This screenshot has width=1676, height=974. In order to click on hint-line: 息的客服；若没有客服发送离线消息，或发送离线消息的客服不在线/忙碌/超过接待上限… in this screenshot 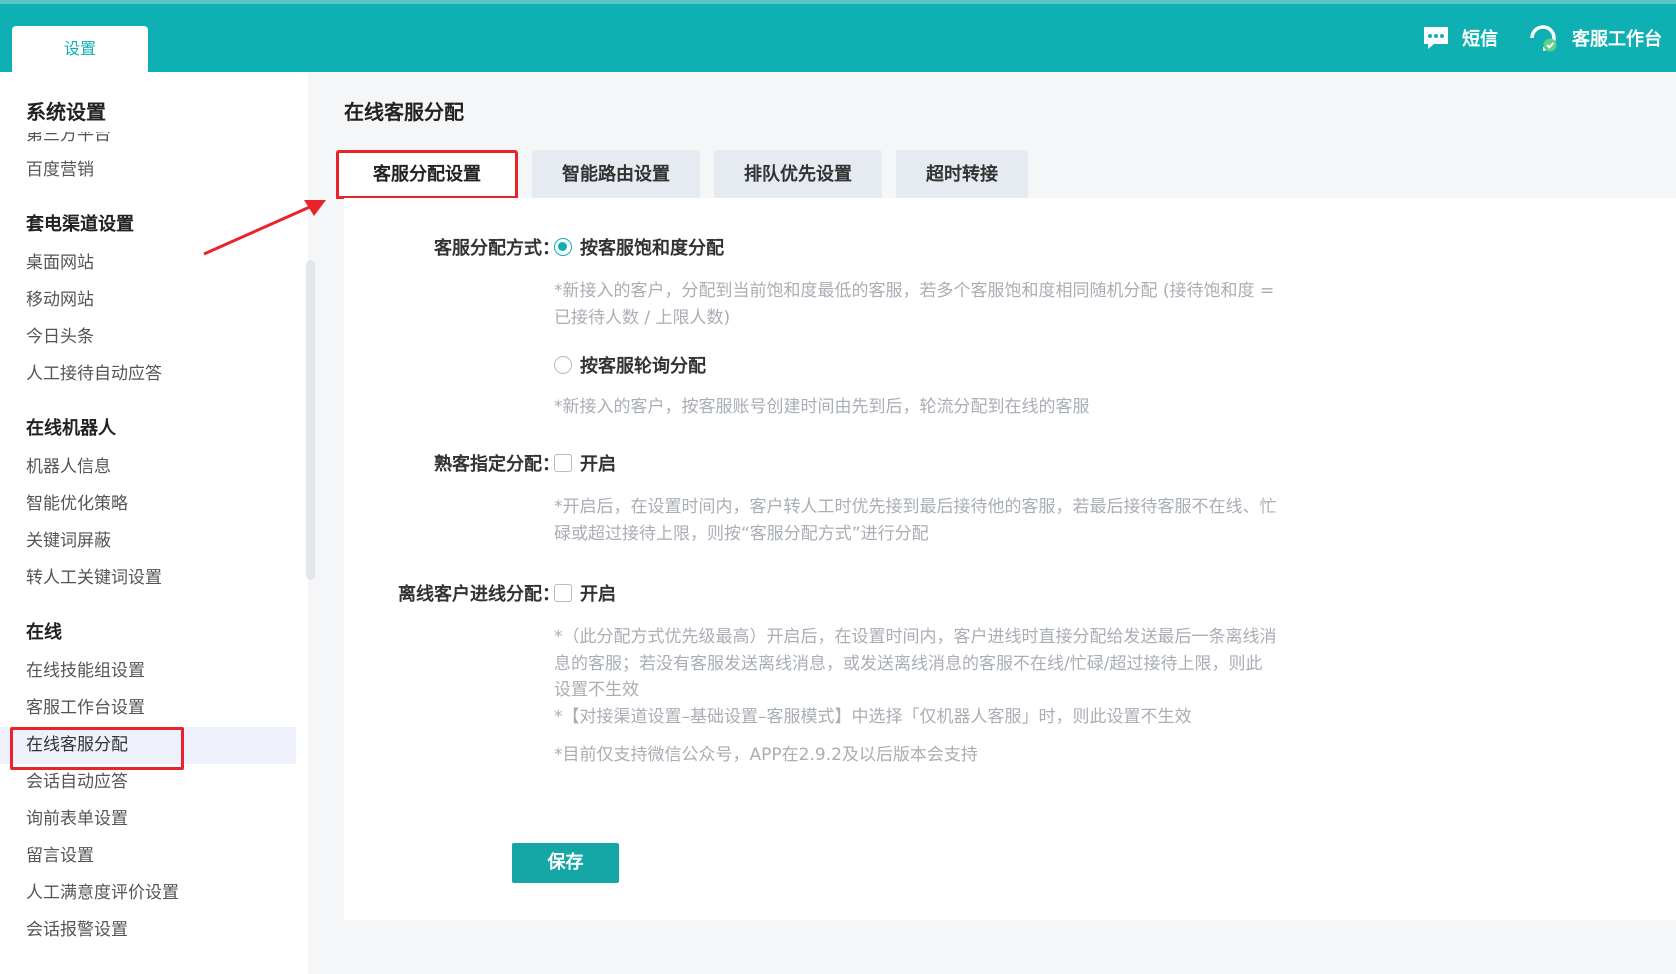, I will do `click(908, 663)`.